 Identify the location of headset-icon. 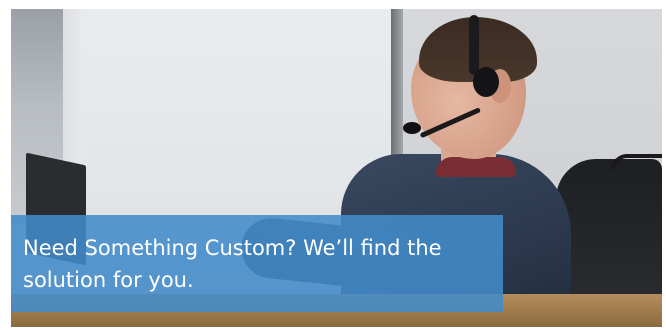
(474, 45).